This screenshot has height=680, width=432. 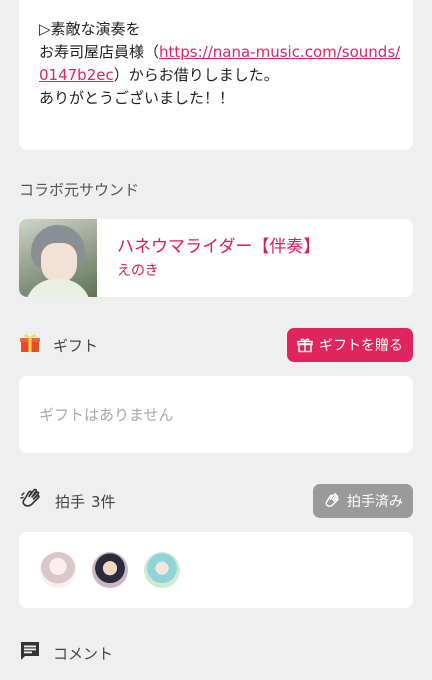 What do you see at coordinates (216, 570) in the screenshot?
I see `applause-users-card` at bounding box center [216, 570].